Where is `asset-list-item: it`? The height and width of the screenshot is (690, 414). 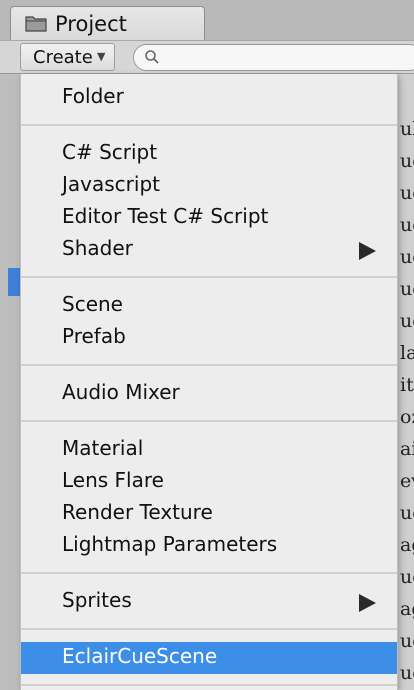 asset-list-item: it is located at coordinates (407, 385).